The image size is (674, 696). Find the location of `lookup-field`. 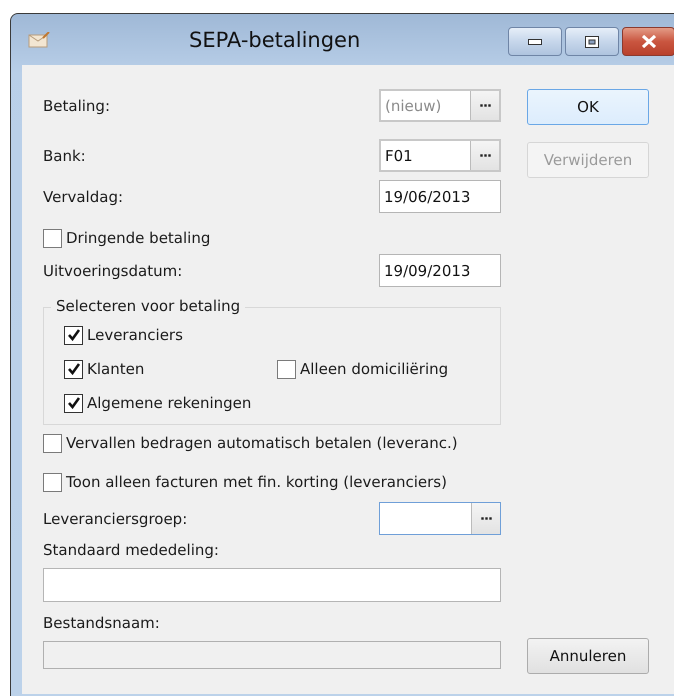

lookup-field is located at coordinates (440, 518).